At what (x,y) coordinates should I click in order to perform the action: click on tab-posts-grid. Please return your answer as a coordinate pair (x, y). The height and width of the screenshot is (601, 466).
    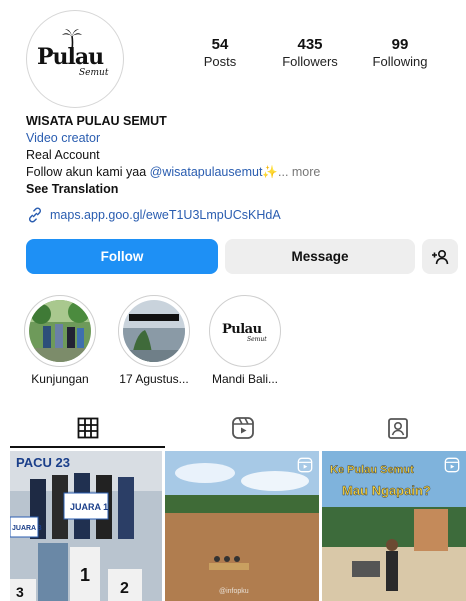
    Looking at the image, I should click on (87, 428).